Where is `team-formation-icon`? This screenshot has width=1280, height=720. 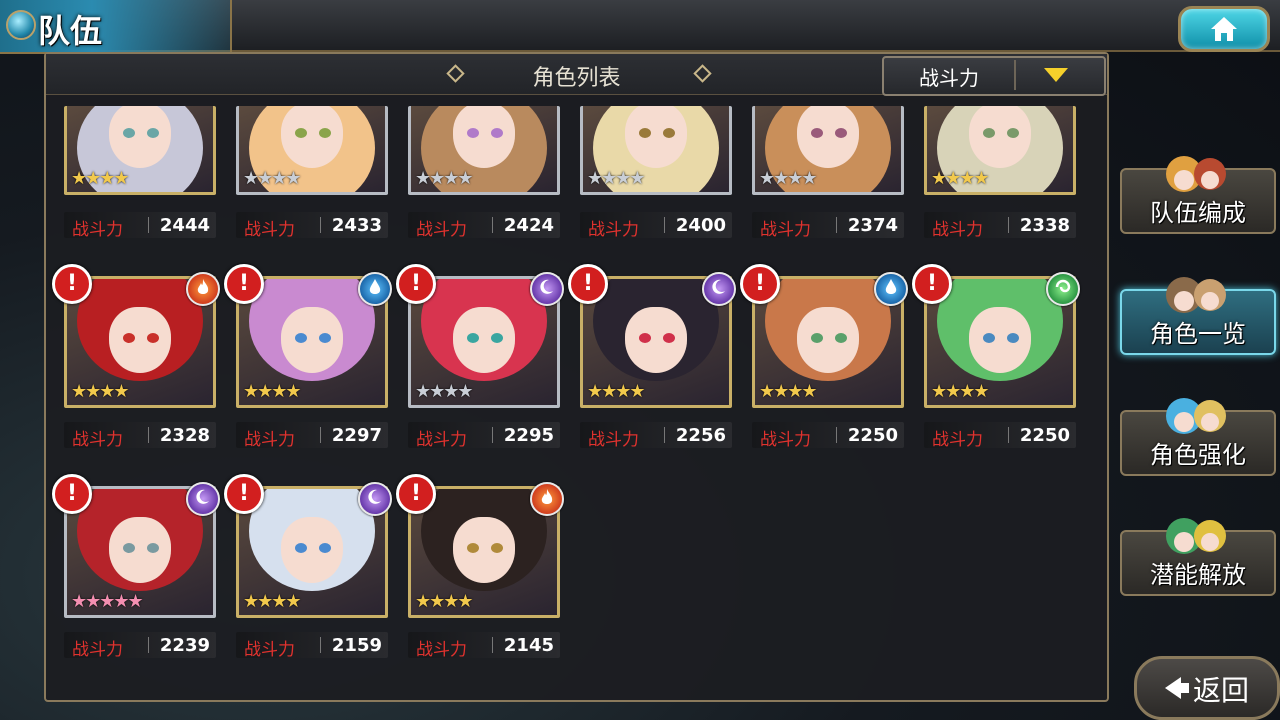 team-formation-icon is located at coordinates (1196, 174).